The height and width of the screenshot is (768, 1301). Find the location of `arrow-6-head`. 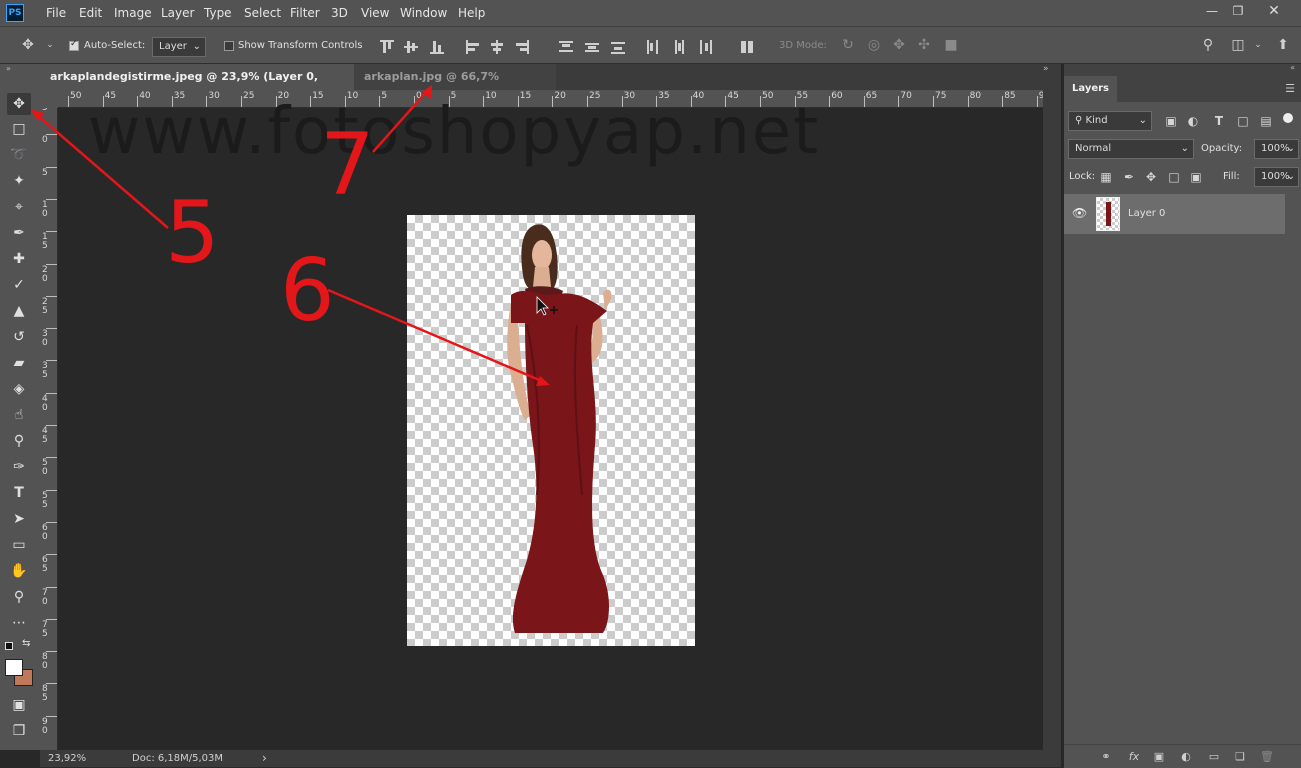

arrow-6-head is located at coordinates (543, 381).